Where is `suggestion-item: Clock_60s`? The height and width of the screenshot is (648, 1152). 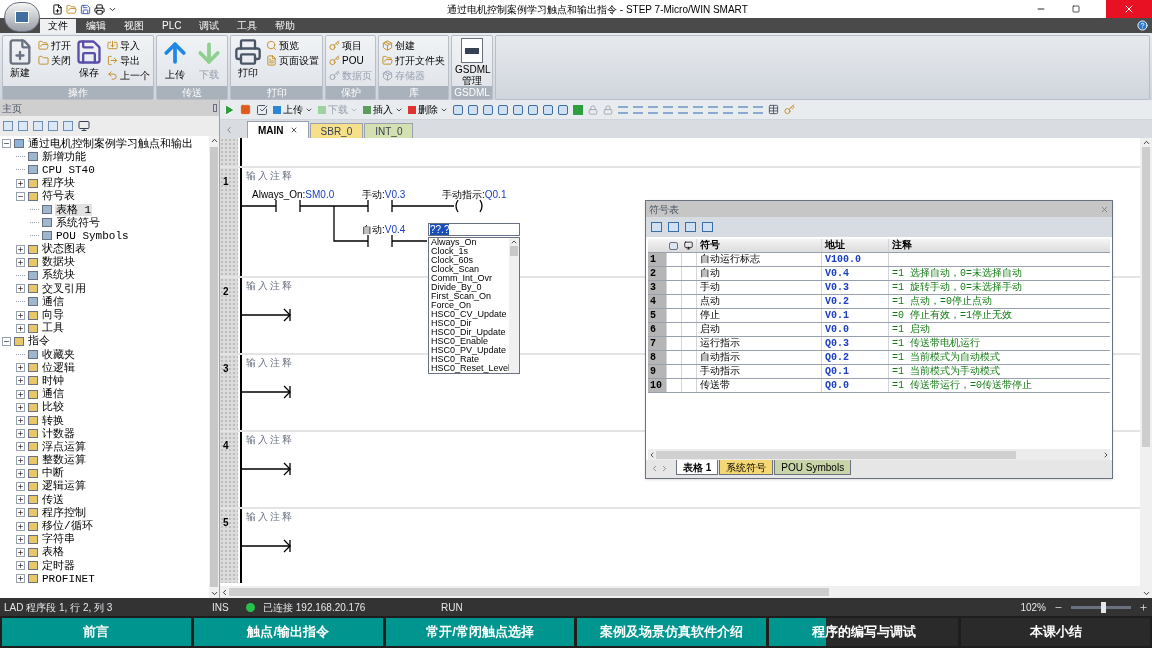
suggestion-item: Clock_60s is located at coordinates (470, 260).